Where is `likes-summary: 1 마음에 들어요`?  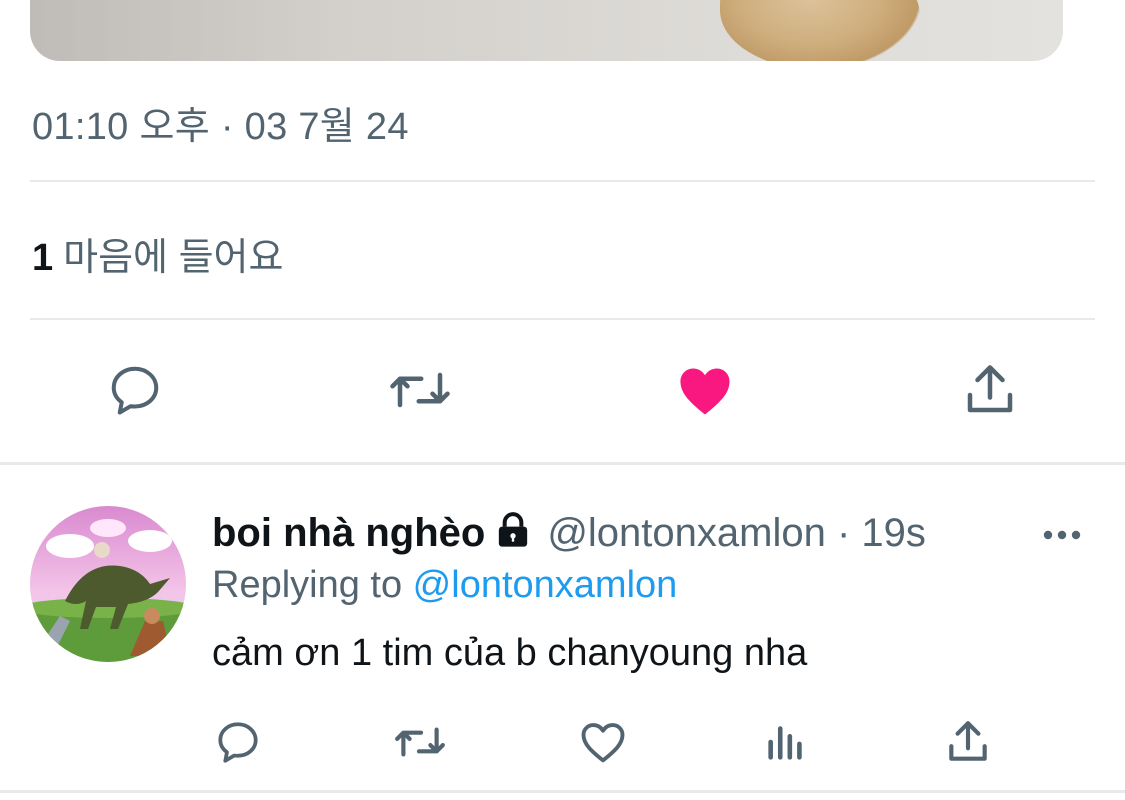
likes-summary: 1 마음에 들어요 is located at coordinates (157, 253).